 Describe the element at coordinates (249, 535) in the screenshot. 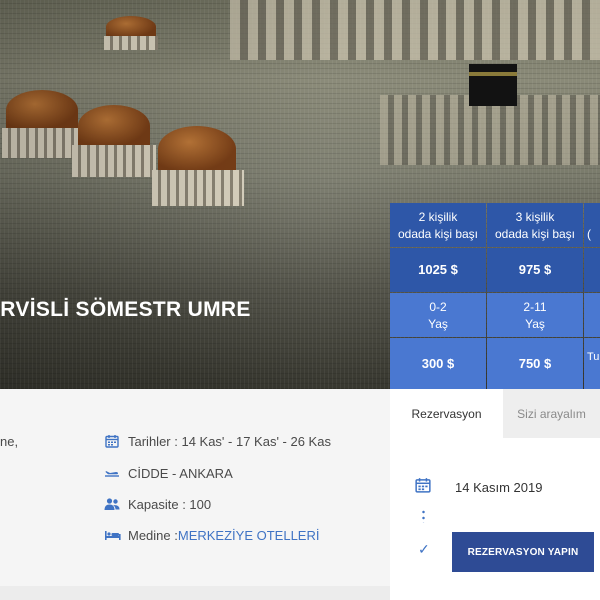

I see `hotel-link: MERKEZİYE OTELLERİ` at that location.